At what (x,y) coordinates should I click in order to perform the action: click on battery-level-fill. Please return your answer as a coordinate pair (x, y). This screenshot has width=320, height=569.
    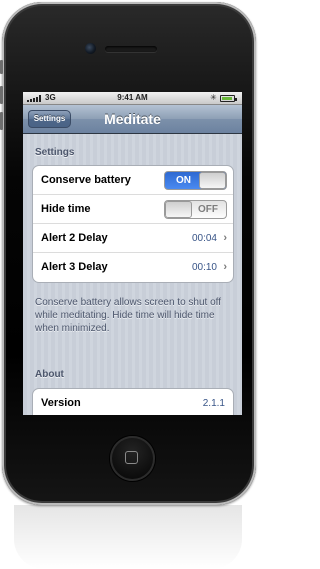
    Looking at the image, I should click on (227, 98).